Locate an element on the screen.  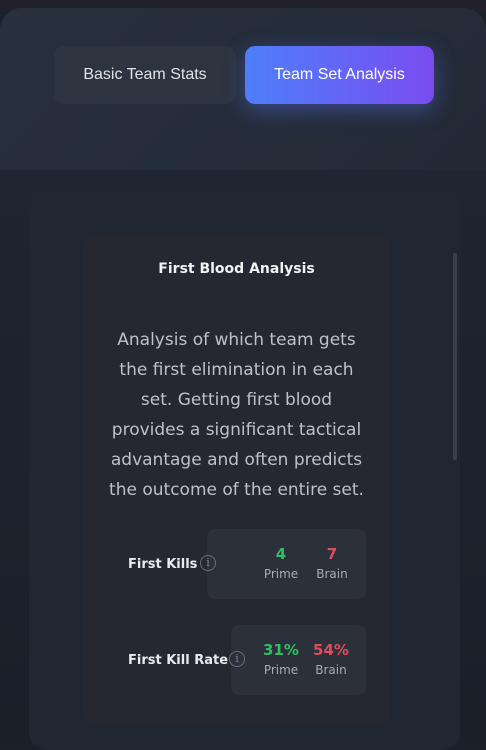
first-kill-rate-label: First Kill Rate is located at coordinates (178, 660).